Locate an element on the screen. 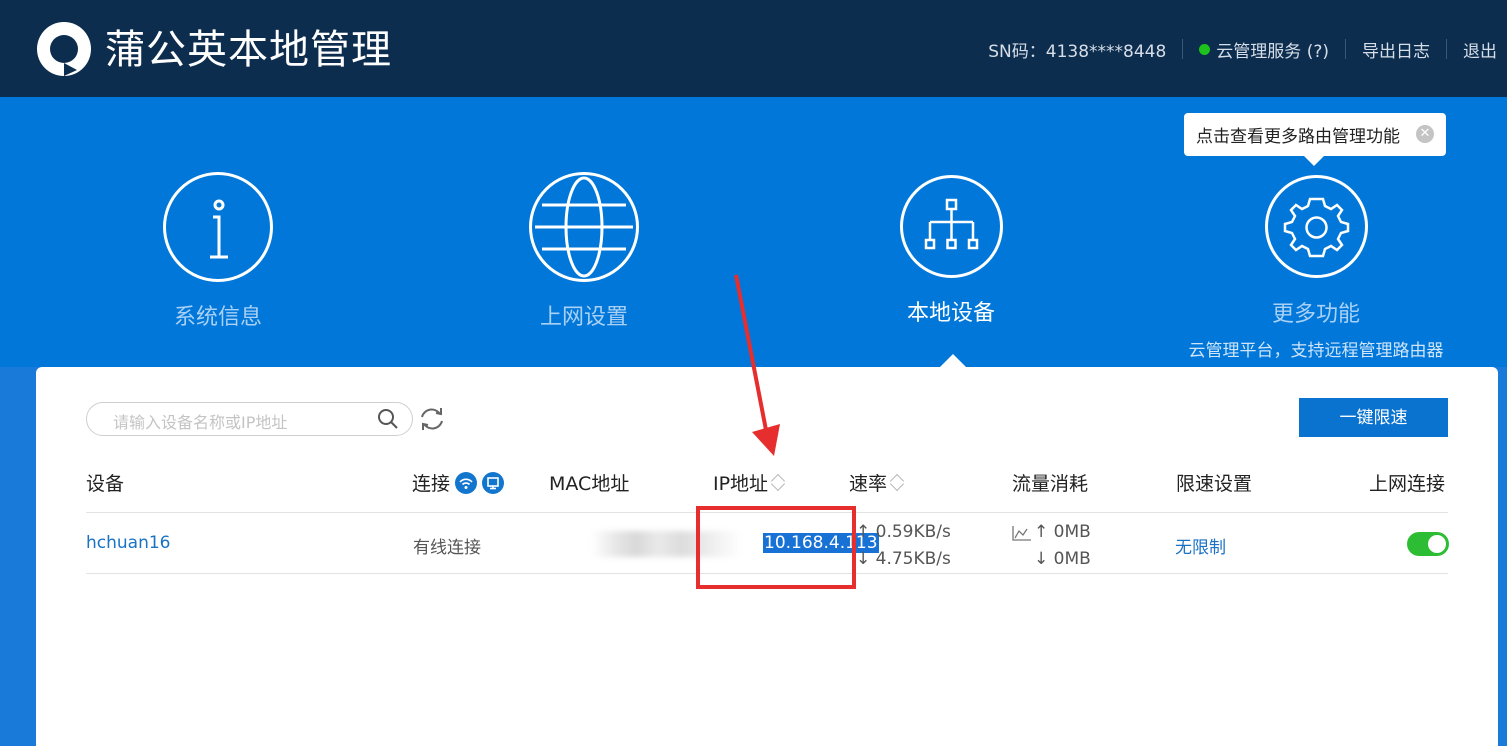 The width and height of the screenshot is (1507, 746). close-icon: ✕ is located at coordinates (1425, 134).